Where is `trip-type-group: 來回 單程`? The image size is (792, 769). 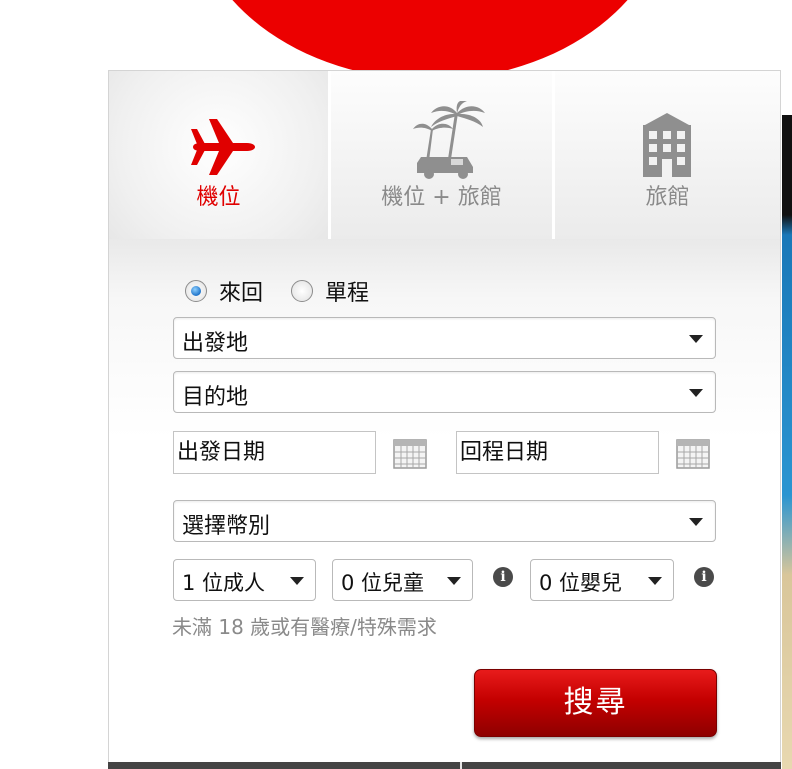 trip-type-group: 來回 單程 is located at coordinates (291, 291).